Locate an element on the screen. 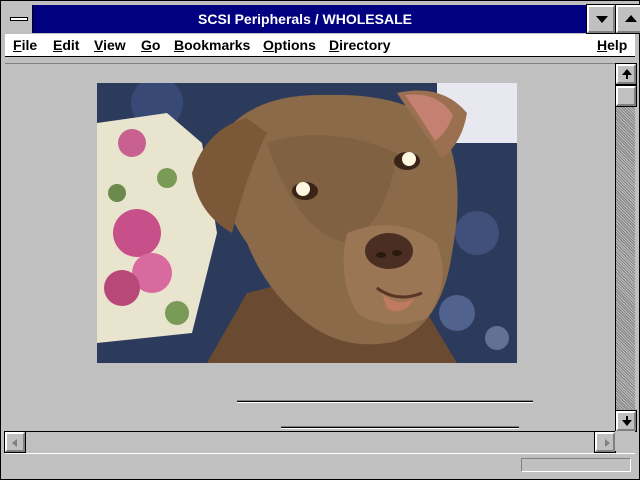  status-bar is located at coordinates (320, 464).